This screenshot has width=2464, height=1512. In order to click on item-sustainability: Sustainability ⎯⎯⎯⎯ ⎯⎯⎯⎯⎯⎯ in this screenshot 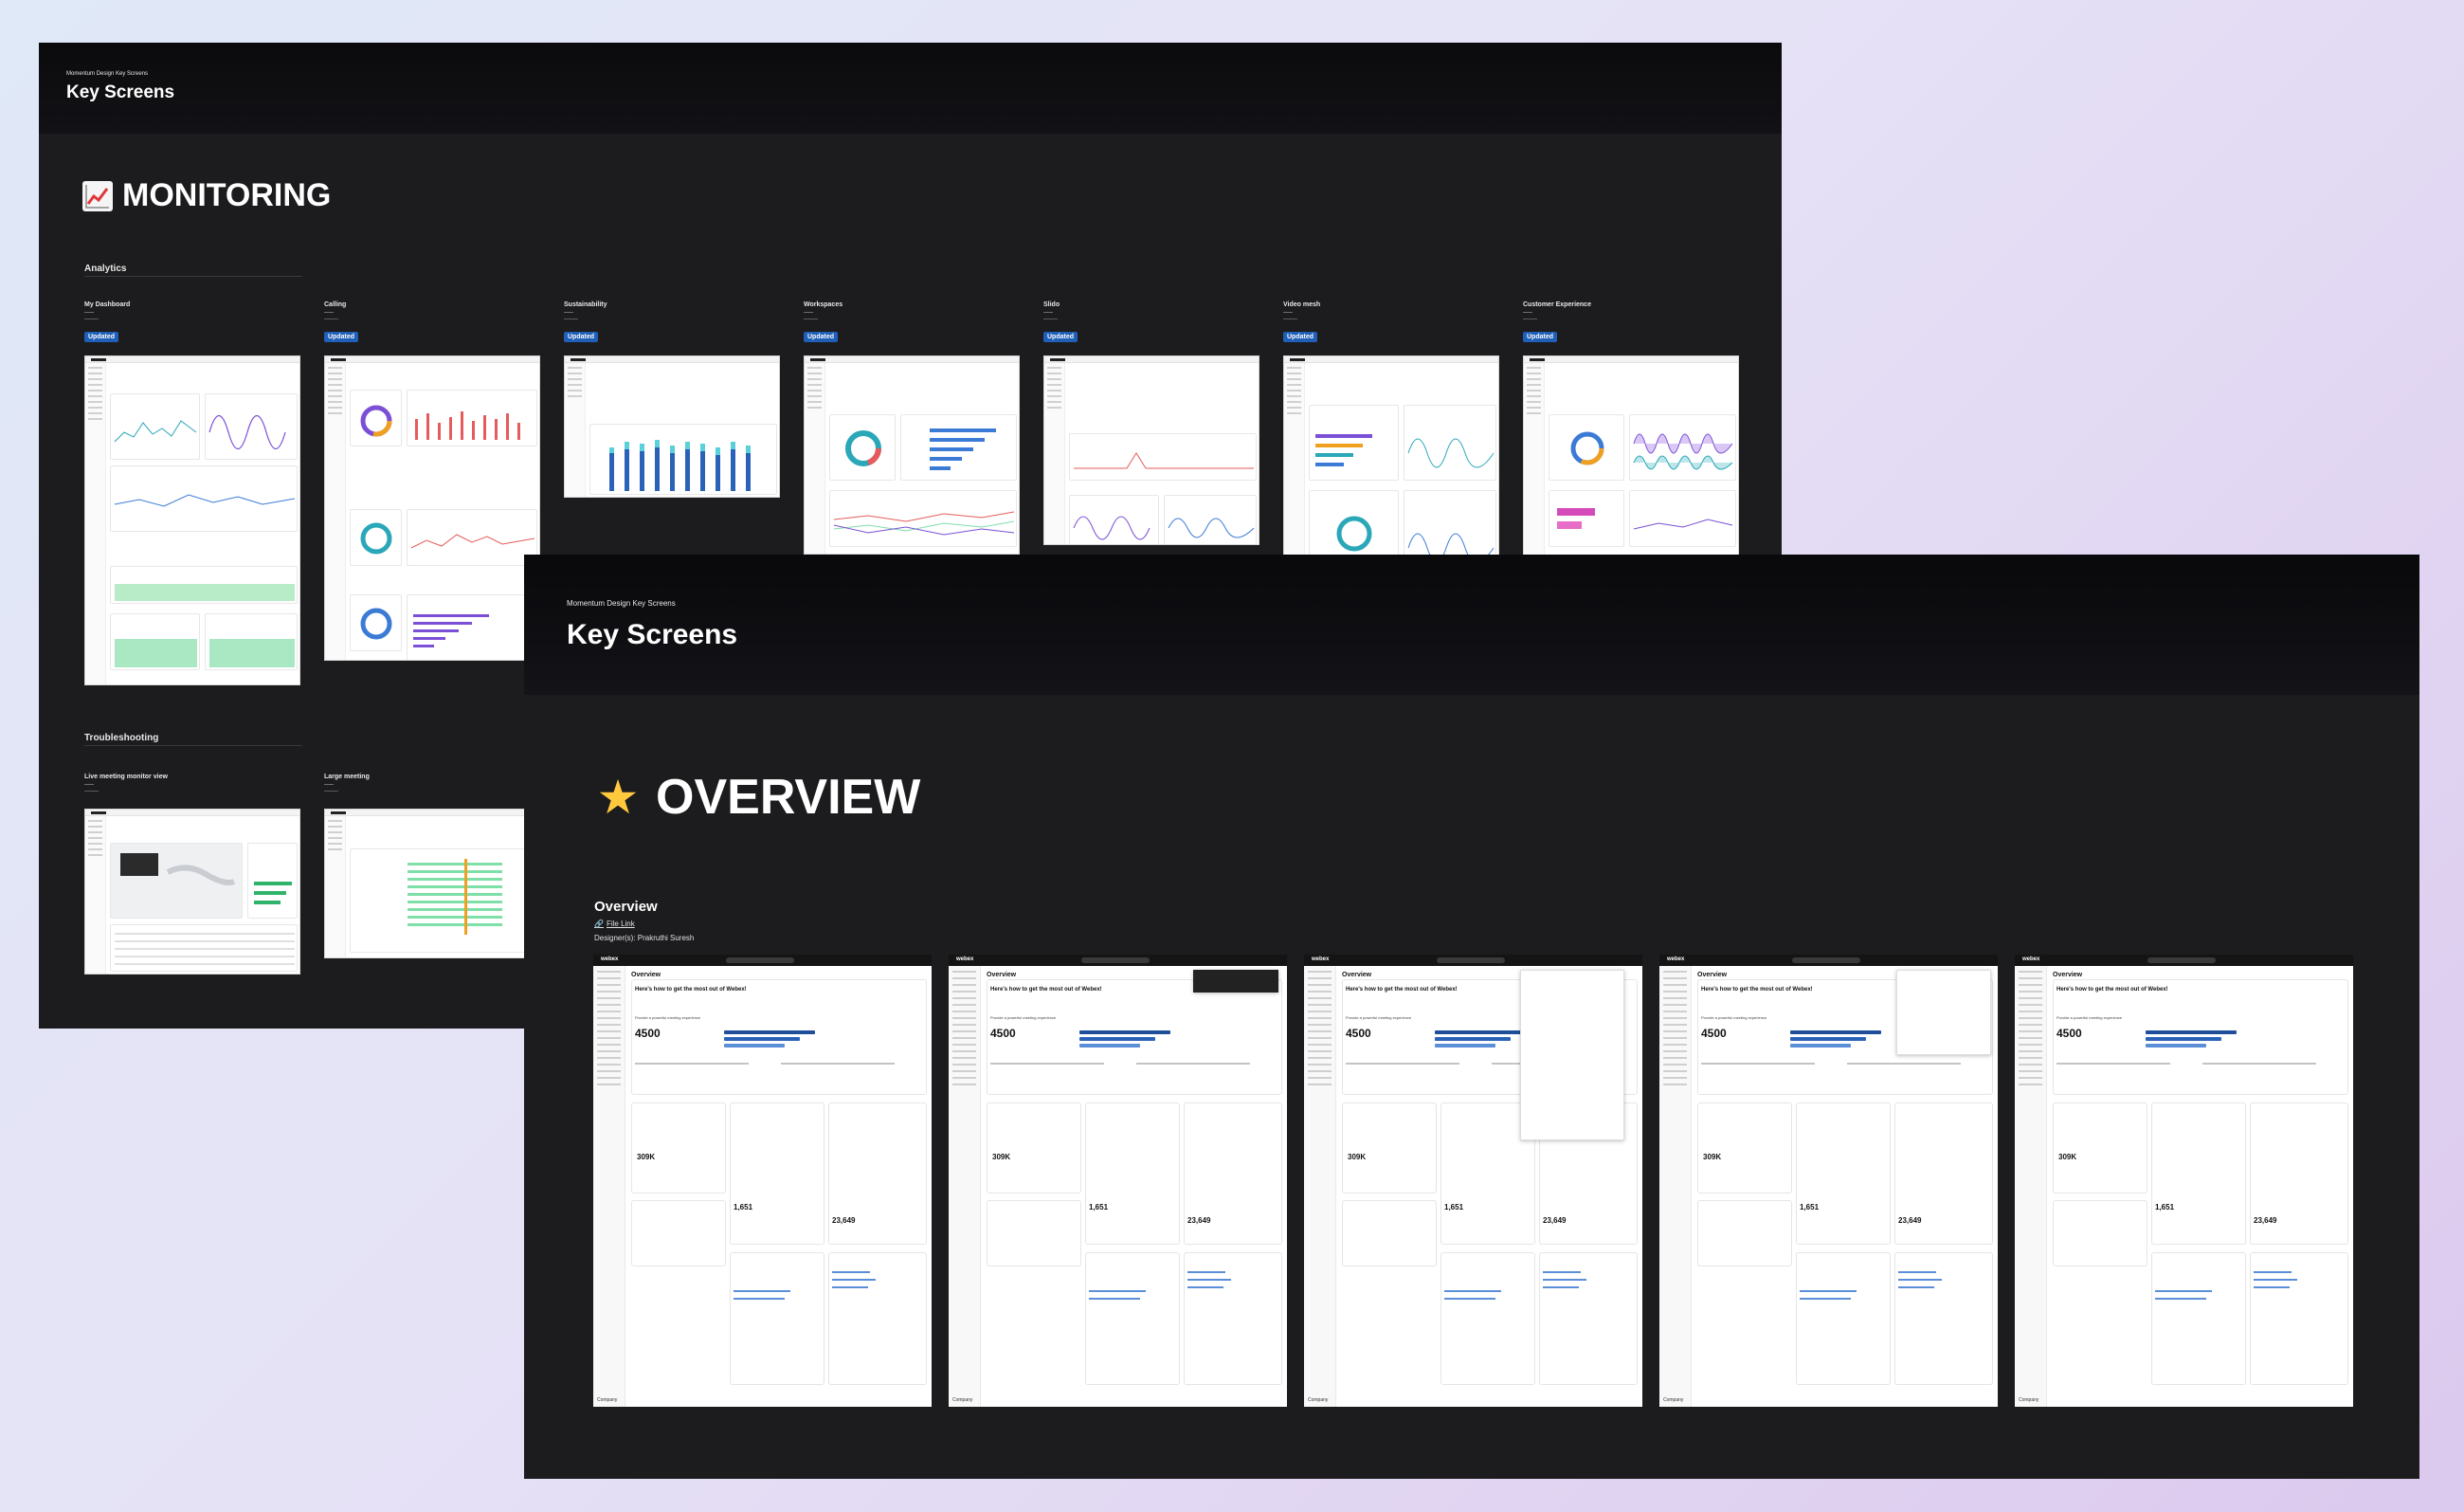, I will do `click(673, 312)`.